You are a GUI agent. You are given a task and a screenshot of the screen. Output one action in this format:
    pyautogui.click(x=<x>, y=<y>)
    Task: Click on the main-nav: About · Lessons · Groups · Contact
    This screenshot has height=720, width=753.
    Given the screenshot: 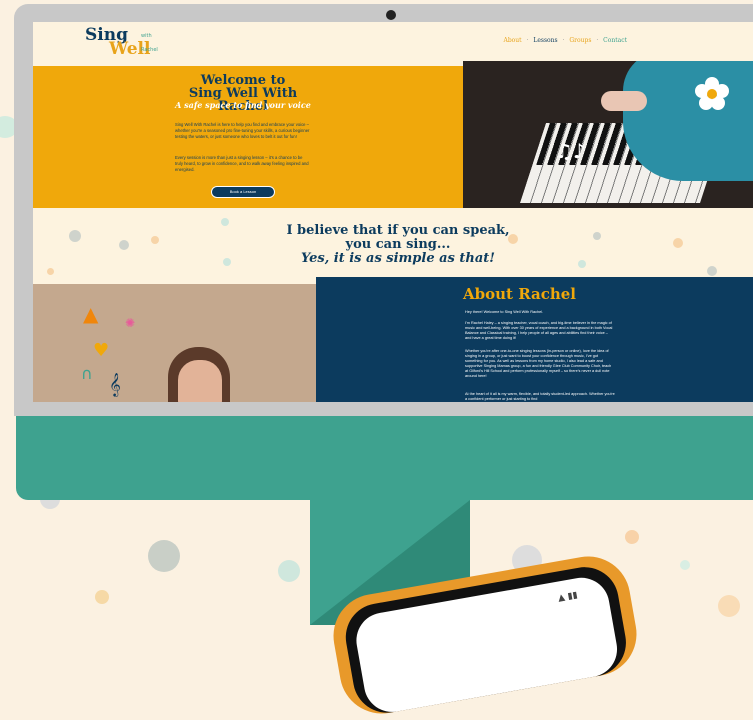 What is the action you would take?
    pyautogui.click(x=564, y=40)
    